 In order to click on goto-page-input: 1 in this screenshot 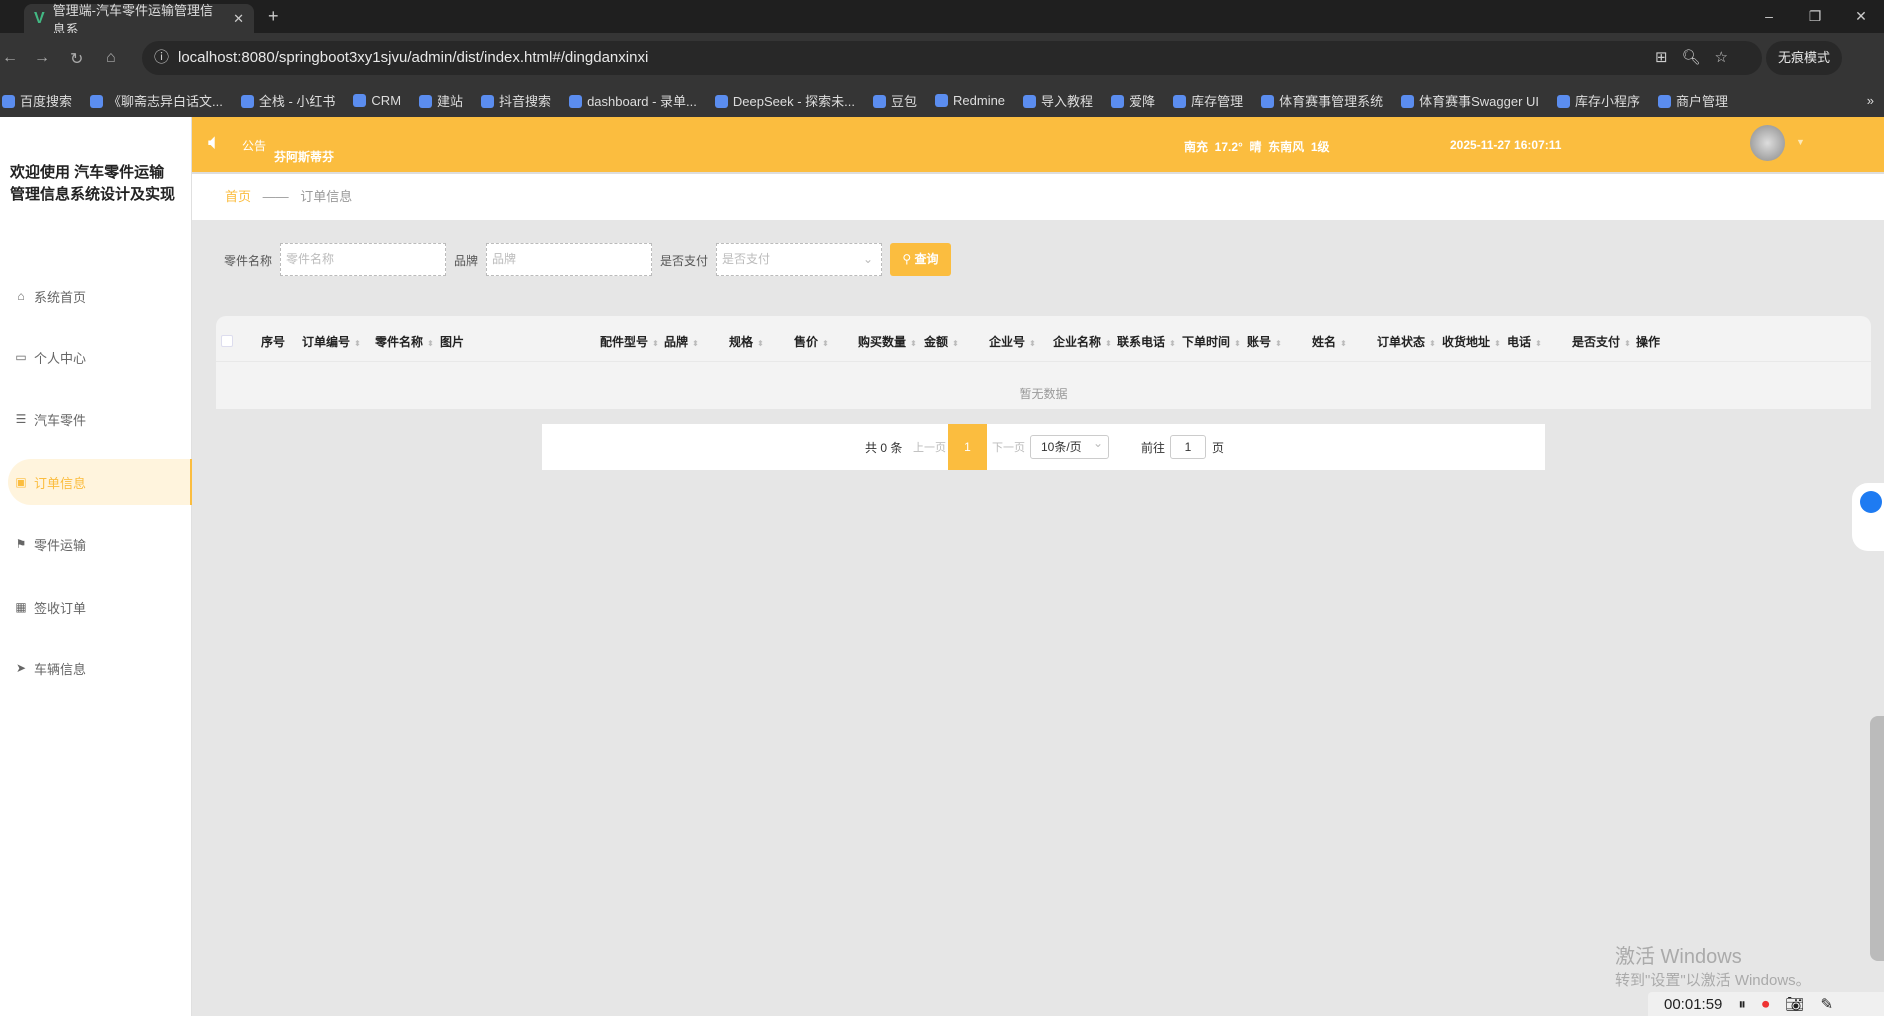, I will do `click(1188, 447)`.